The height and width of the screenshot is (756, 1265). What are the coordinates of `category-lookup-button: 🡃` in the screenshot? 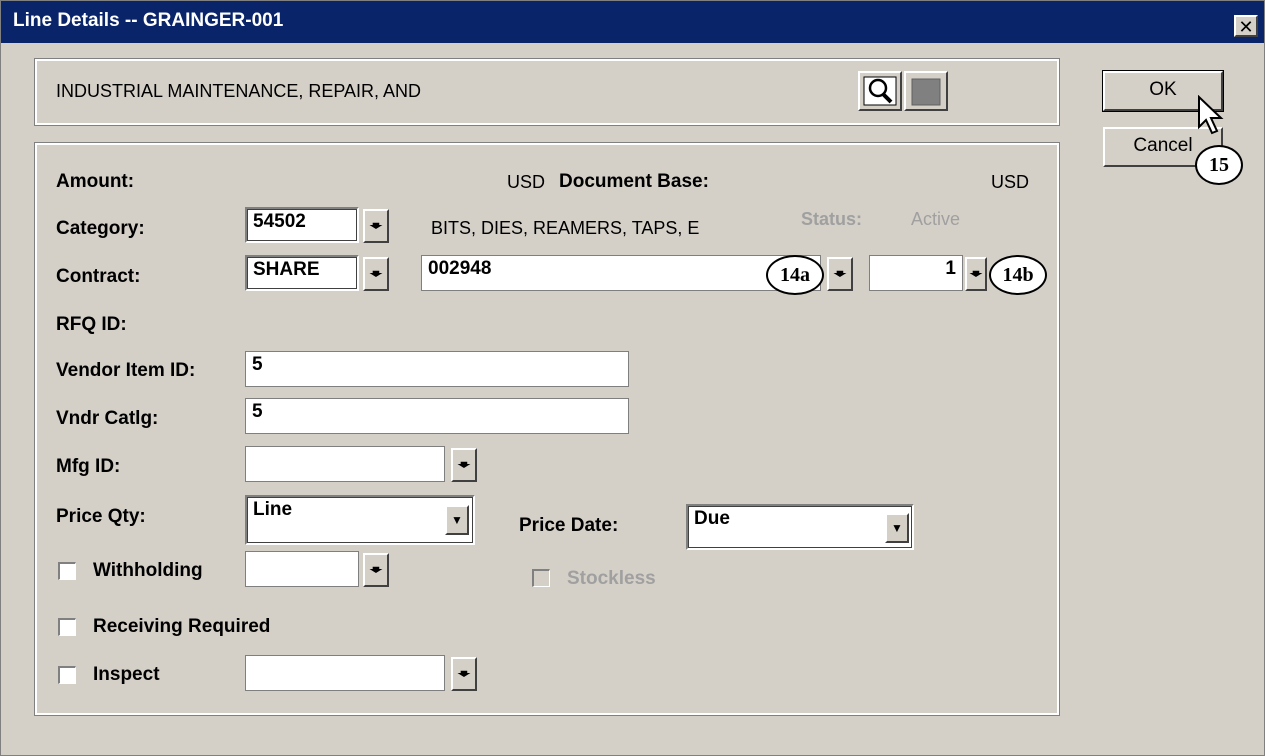 It's located at (376, 226).